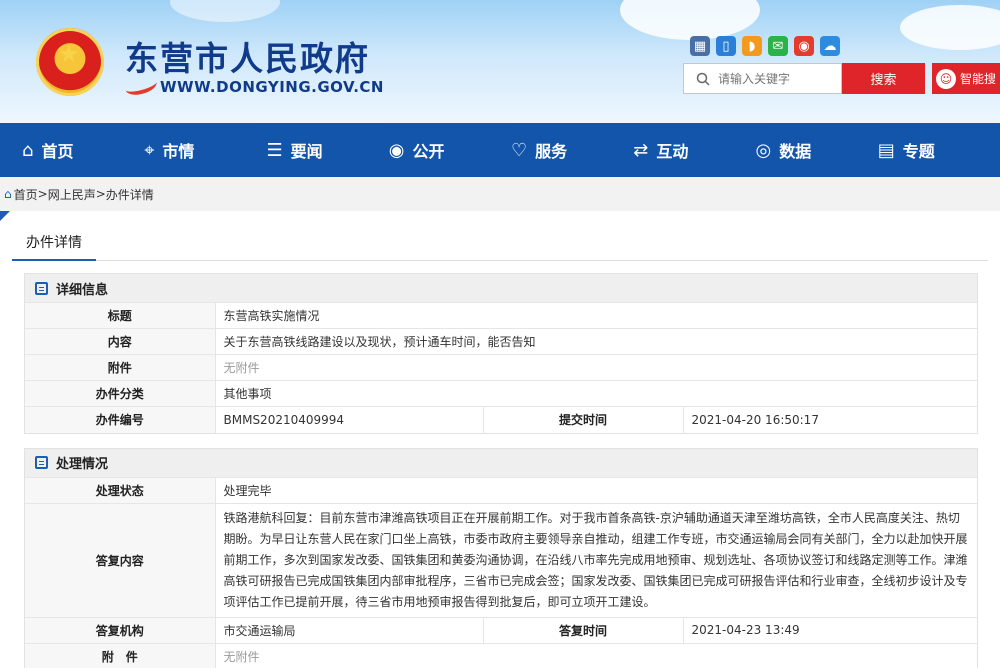 The image size is (1000, 668). Describe the element at coordinates (120, 489) in the screenshot. I see `field-label: 处理状态` at that location.